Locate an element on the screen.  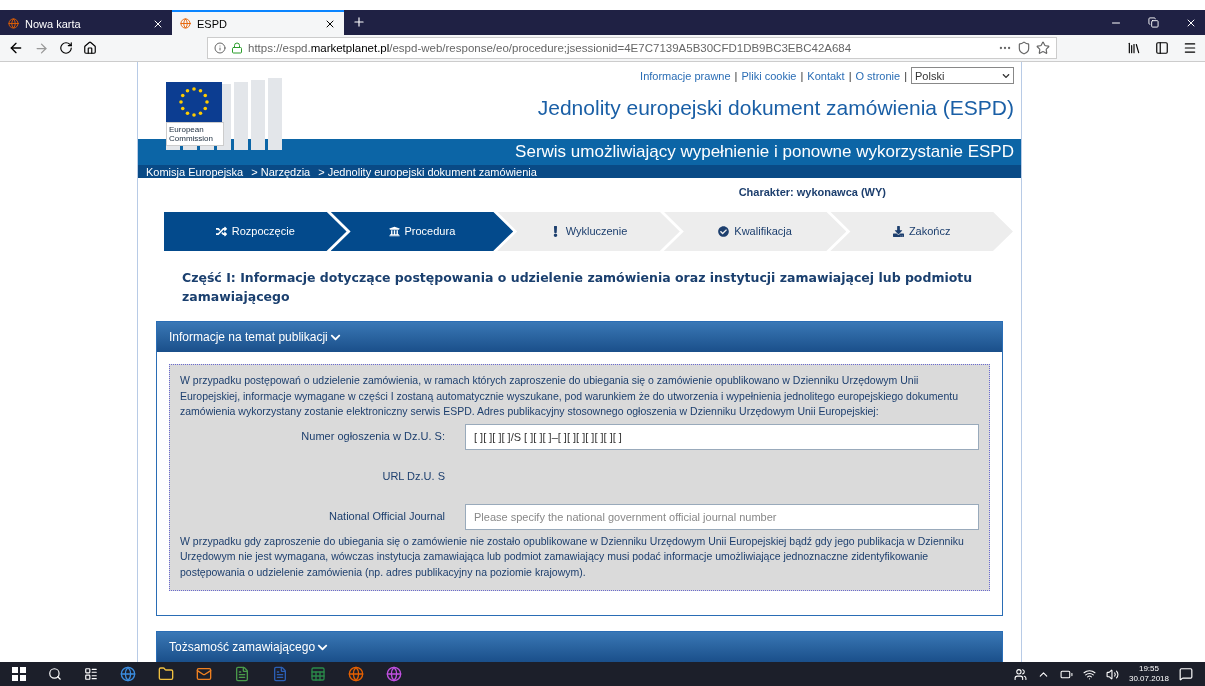
breadcrumb-link: > Jednolity europejski dokument zamówienia is located at coordinates (427, 171).